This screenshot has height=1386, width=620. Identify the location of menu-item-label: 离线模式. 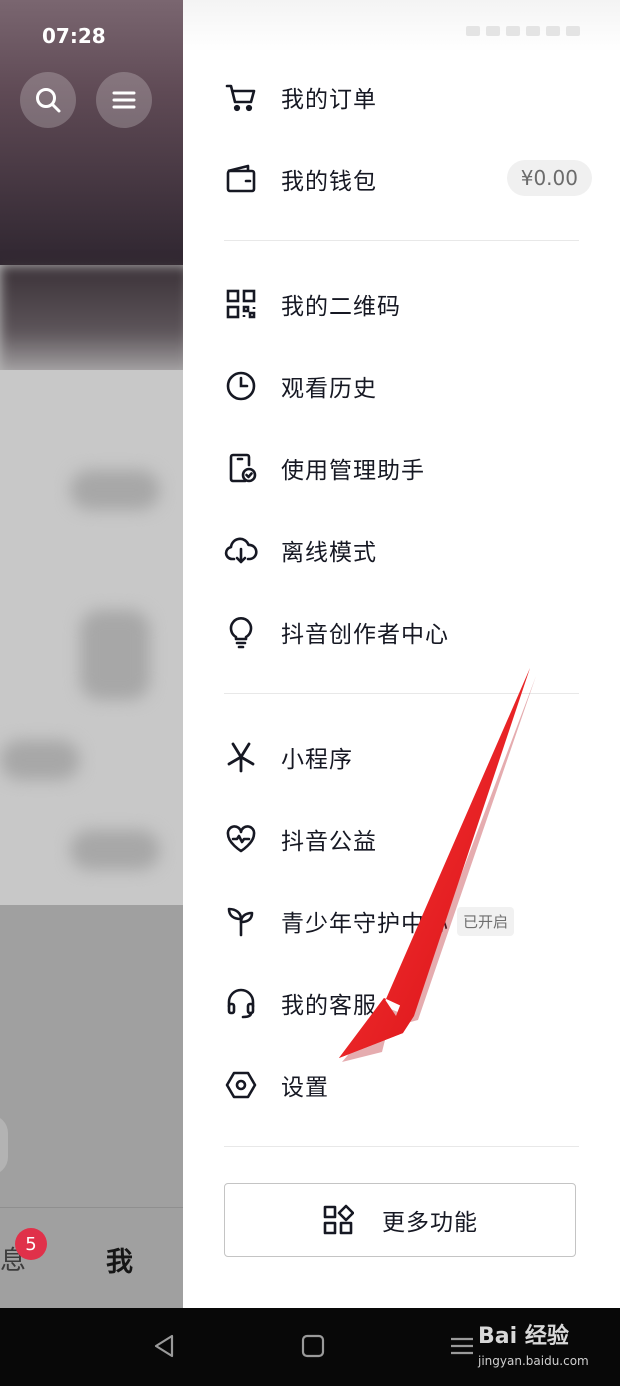
(329, 553).